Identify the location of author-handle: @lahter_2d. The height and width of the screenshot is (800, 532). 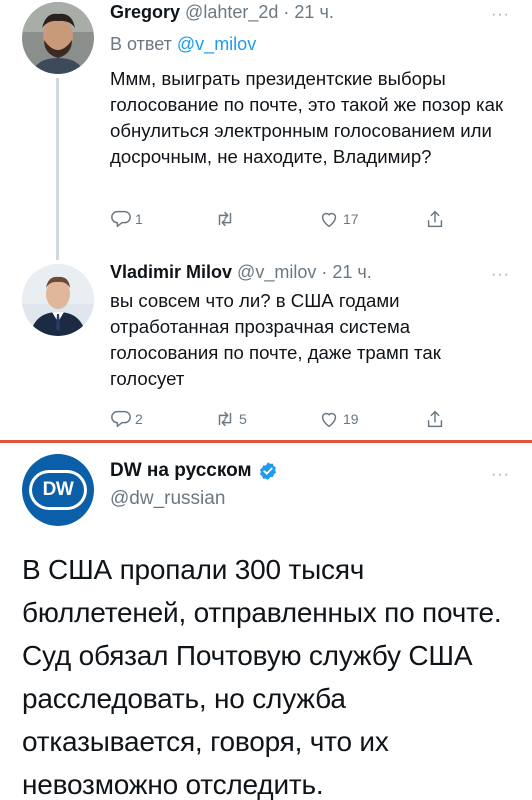
(231, 12).